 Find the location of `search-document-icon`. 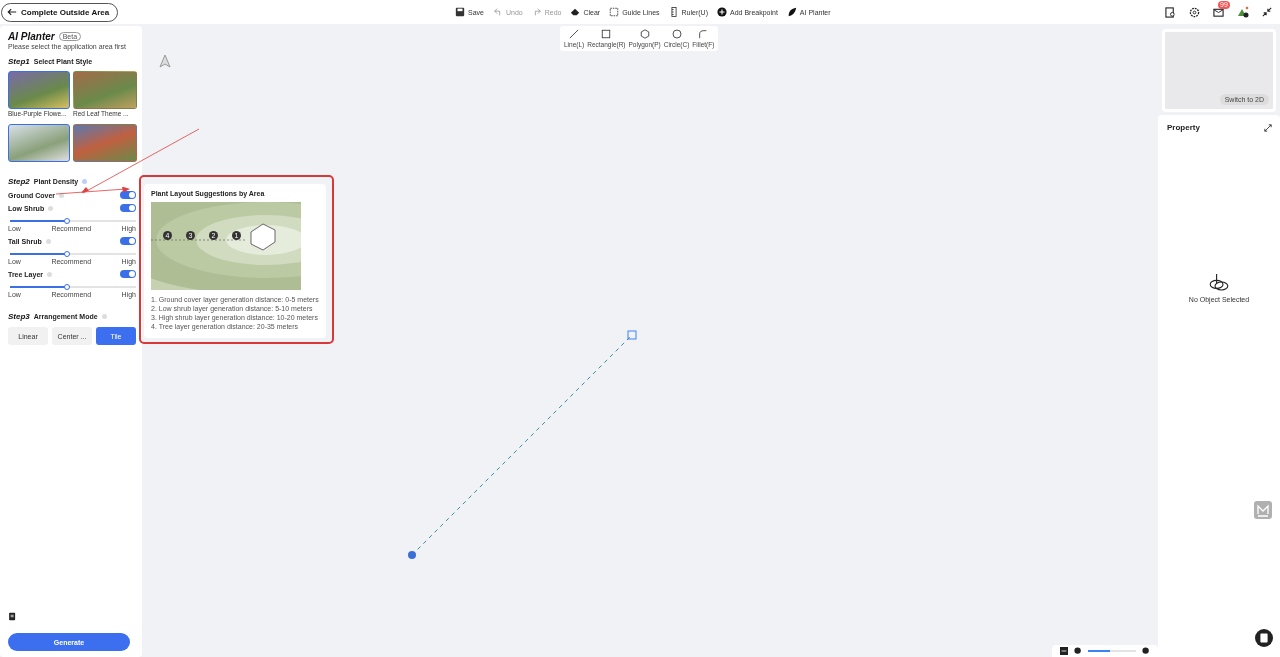

search-document-icon is located at coordinates (1170, 12).